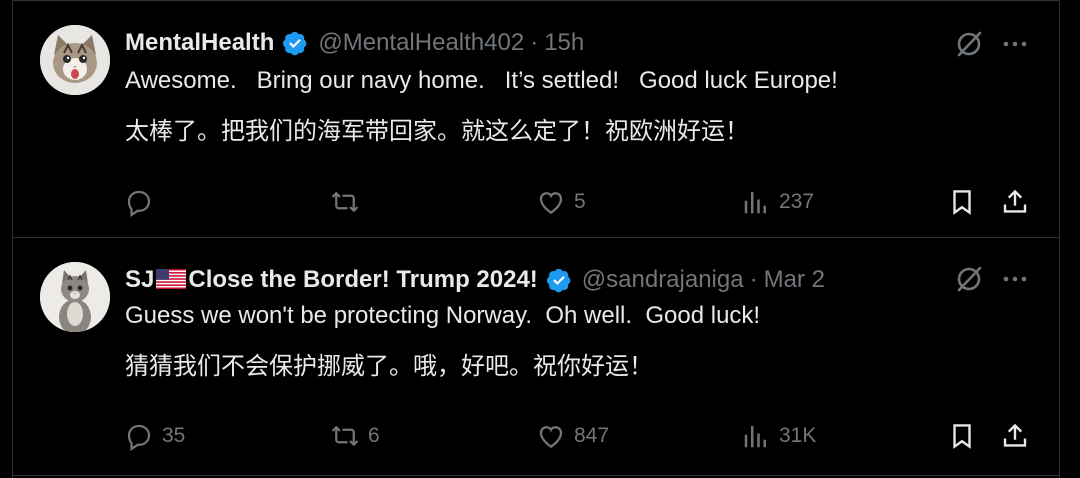 This screenshot has width=1080, height=478. I want to click on reply-button: 35, so click(154, 436).